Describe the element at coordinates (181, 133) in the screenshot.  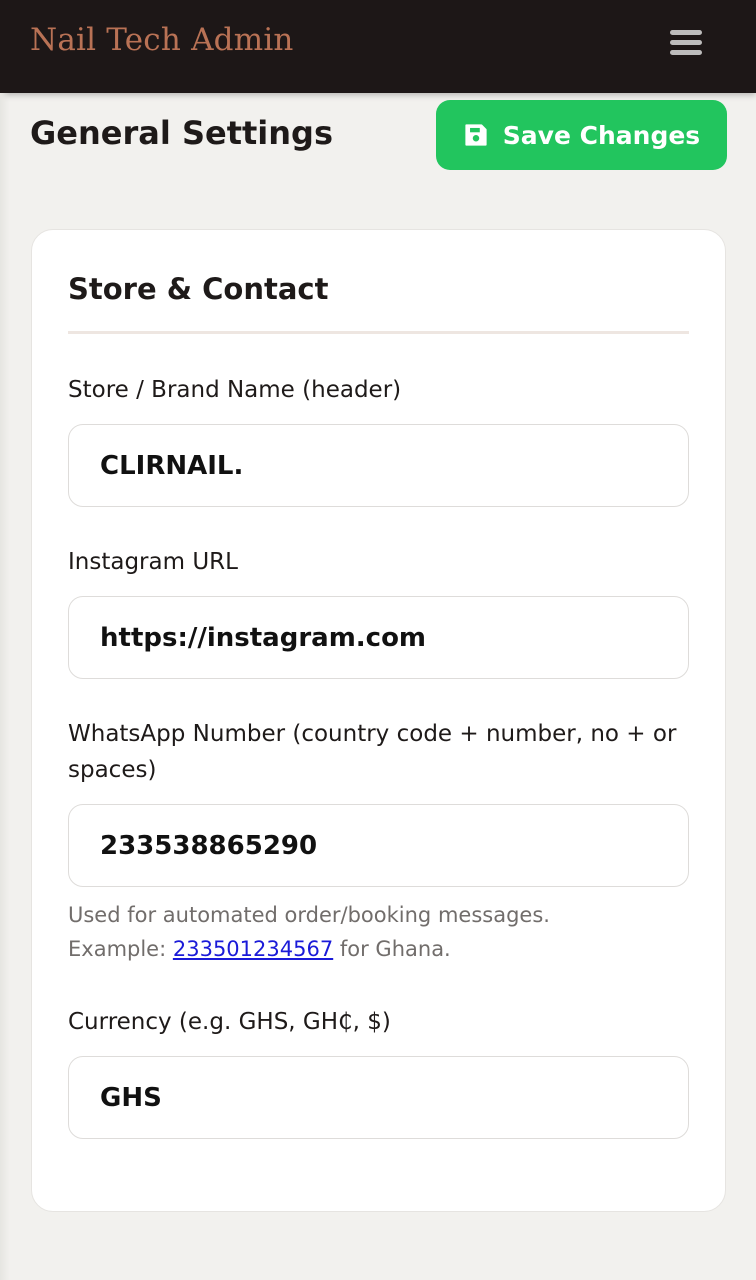
I see `page-title: General Settings` at that location.